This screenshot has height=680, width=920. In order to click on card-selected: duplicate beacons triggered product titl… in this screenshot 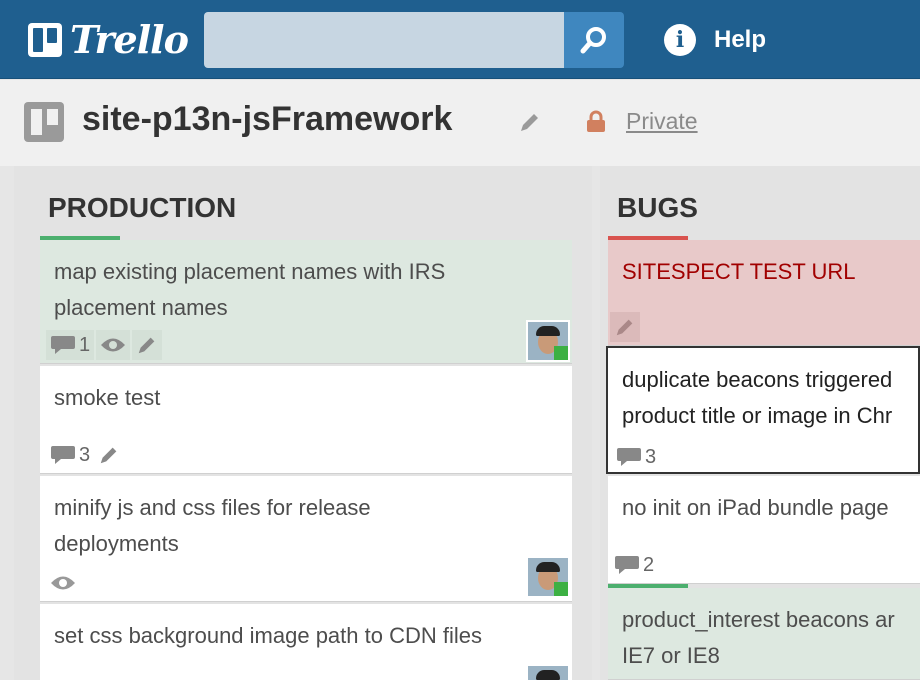, I will do `click(763, 410)`.